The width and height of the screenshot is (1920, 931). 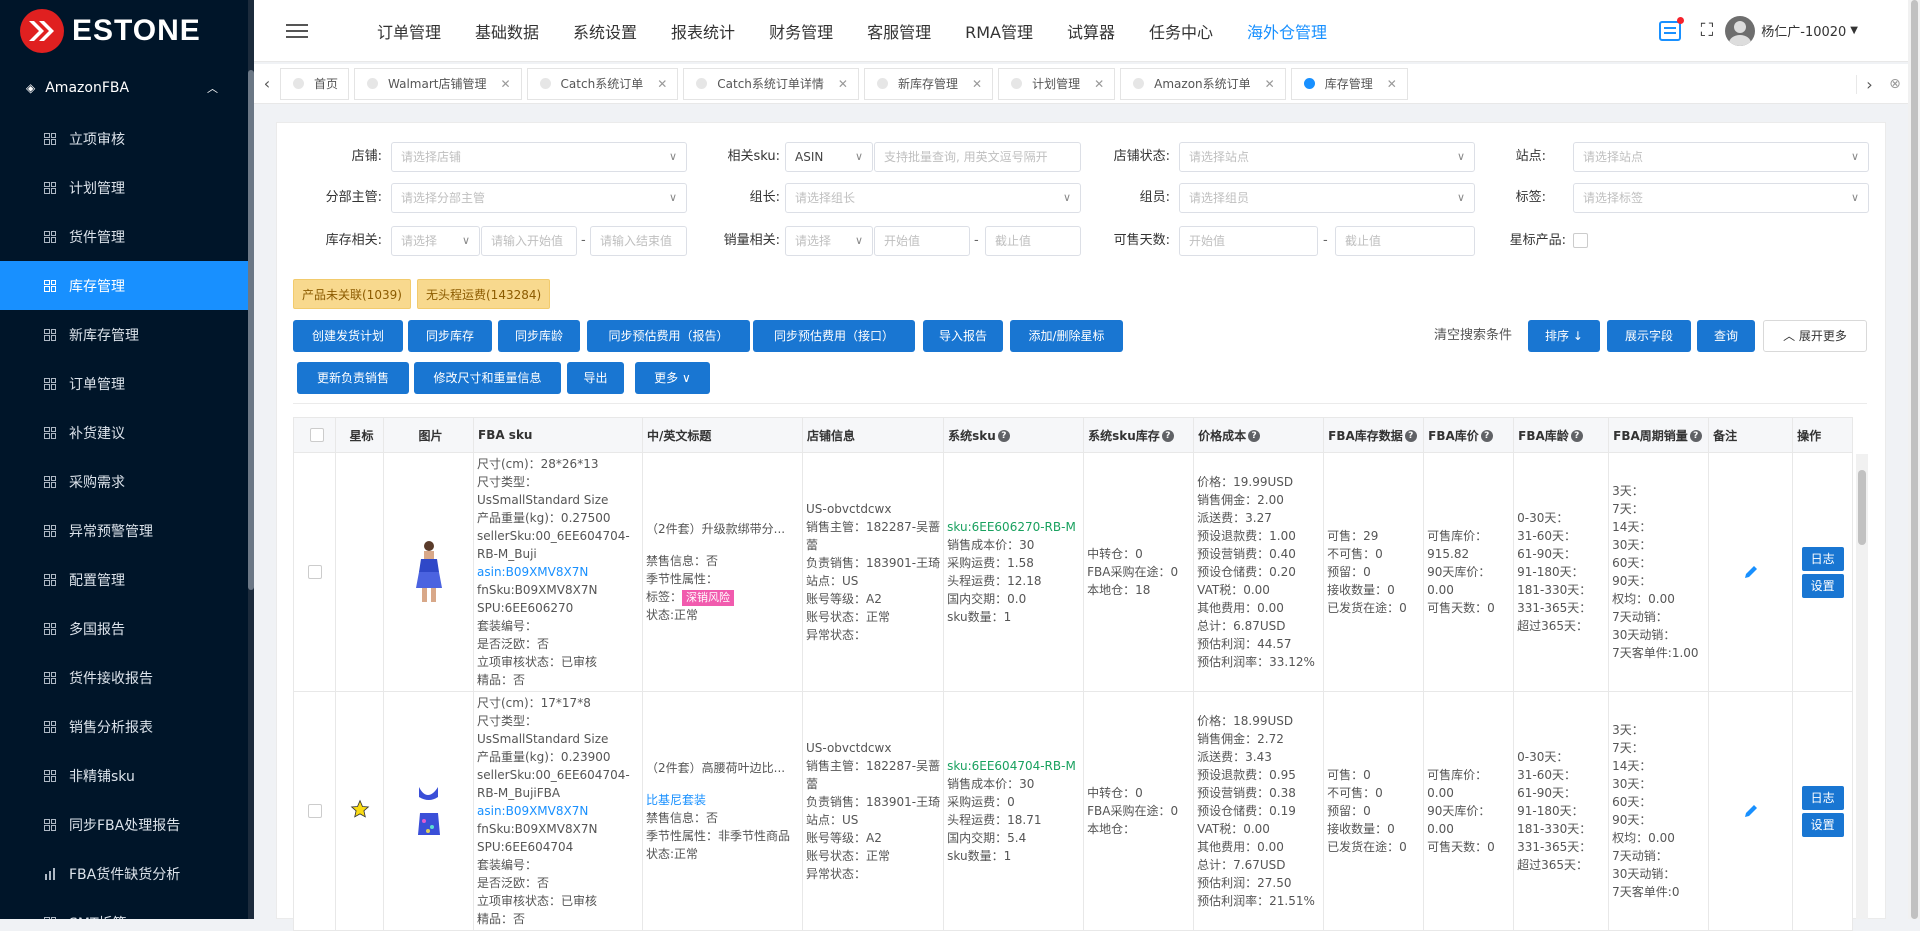 I want to click on sidebar-item-1: 计划管理, so click(x=127, y=187).